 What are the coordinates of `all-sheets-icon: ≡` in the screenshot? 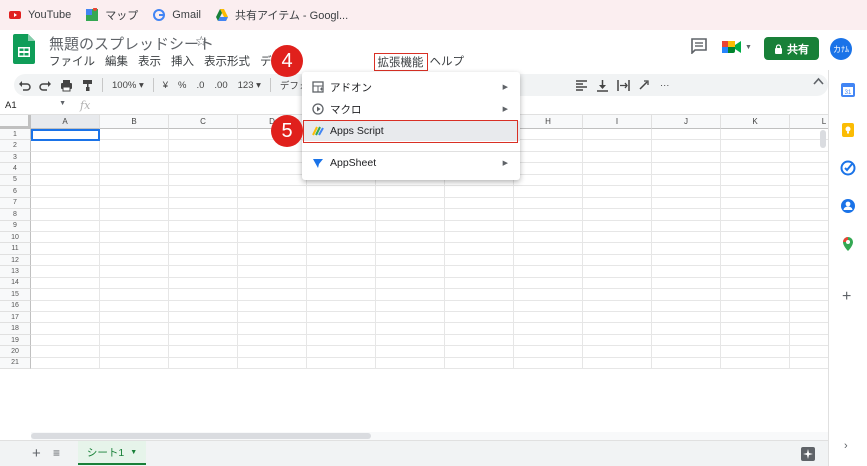 It's located at (56, 453).